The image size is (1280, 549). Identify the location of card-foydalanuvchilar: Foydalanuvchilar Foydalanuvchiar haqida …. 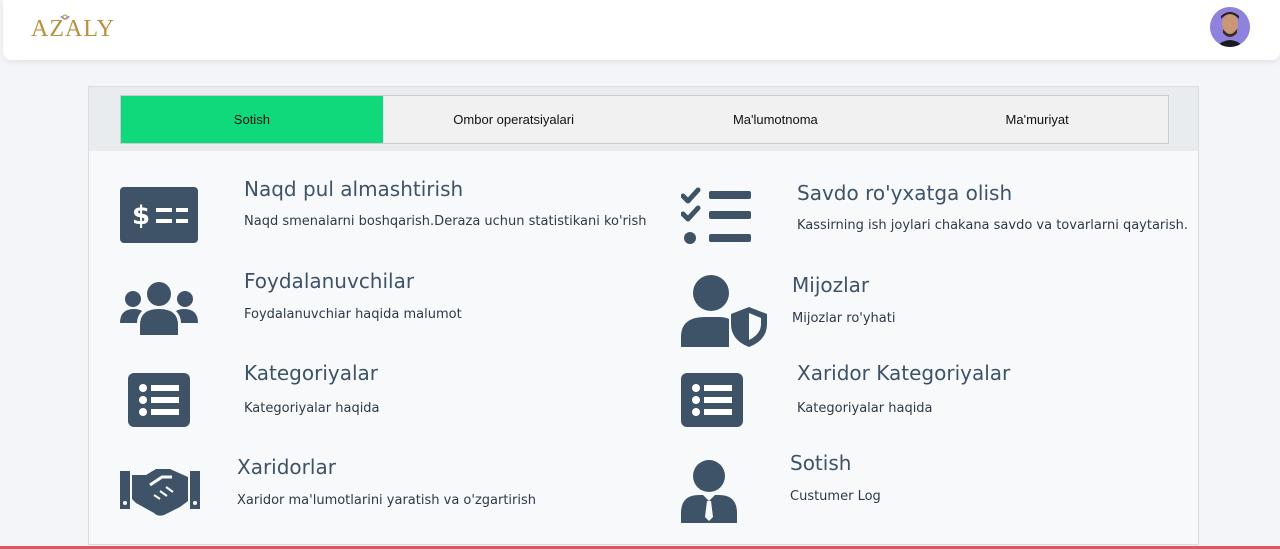
(359, 309).